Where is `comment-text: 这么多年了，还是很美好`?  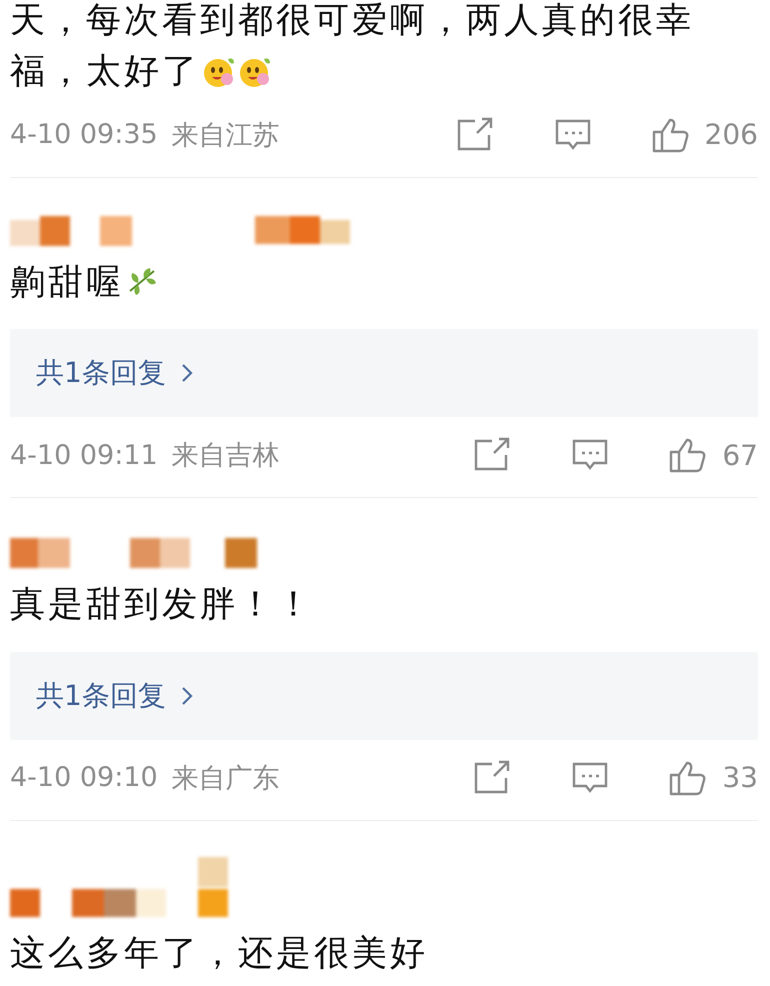 comment-text: 这么多年了，还是很美好 is located at coordinates (219, 953).